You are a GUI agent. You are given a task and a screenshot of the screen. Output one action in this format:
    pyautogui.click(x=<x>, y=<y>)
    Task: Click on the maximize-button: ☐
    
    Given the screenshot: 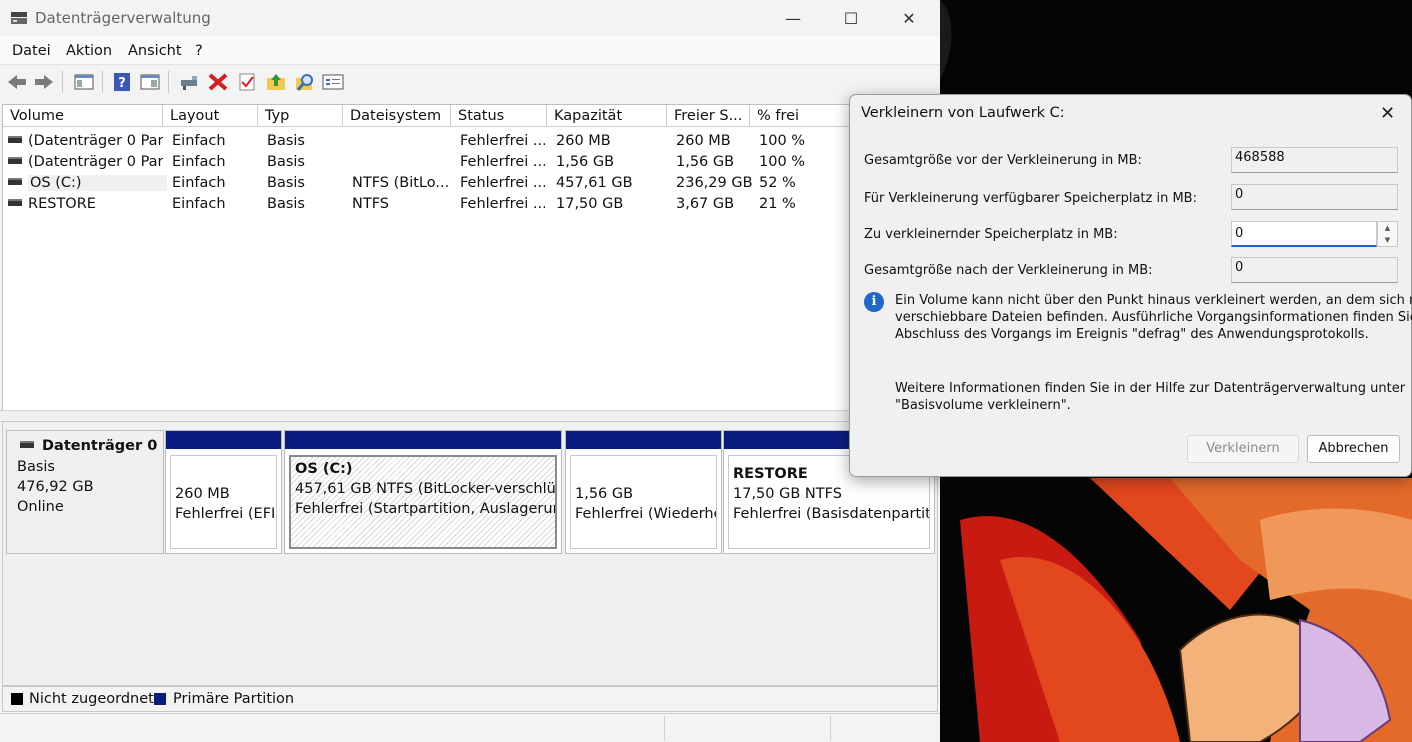 What is the action you would take?
    pyautogui.click(x=851, y=18)
    